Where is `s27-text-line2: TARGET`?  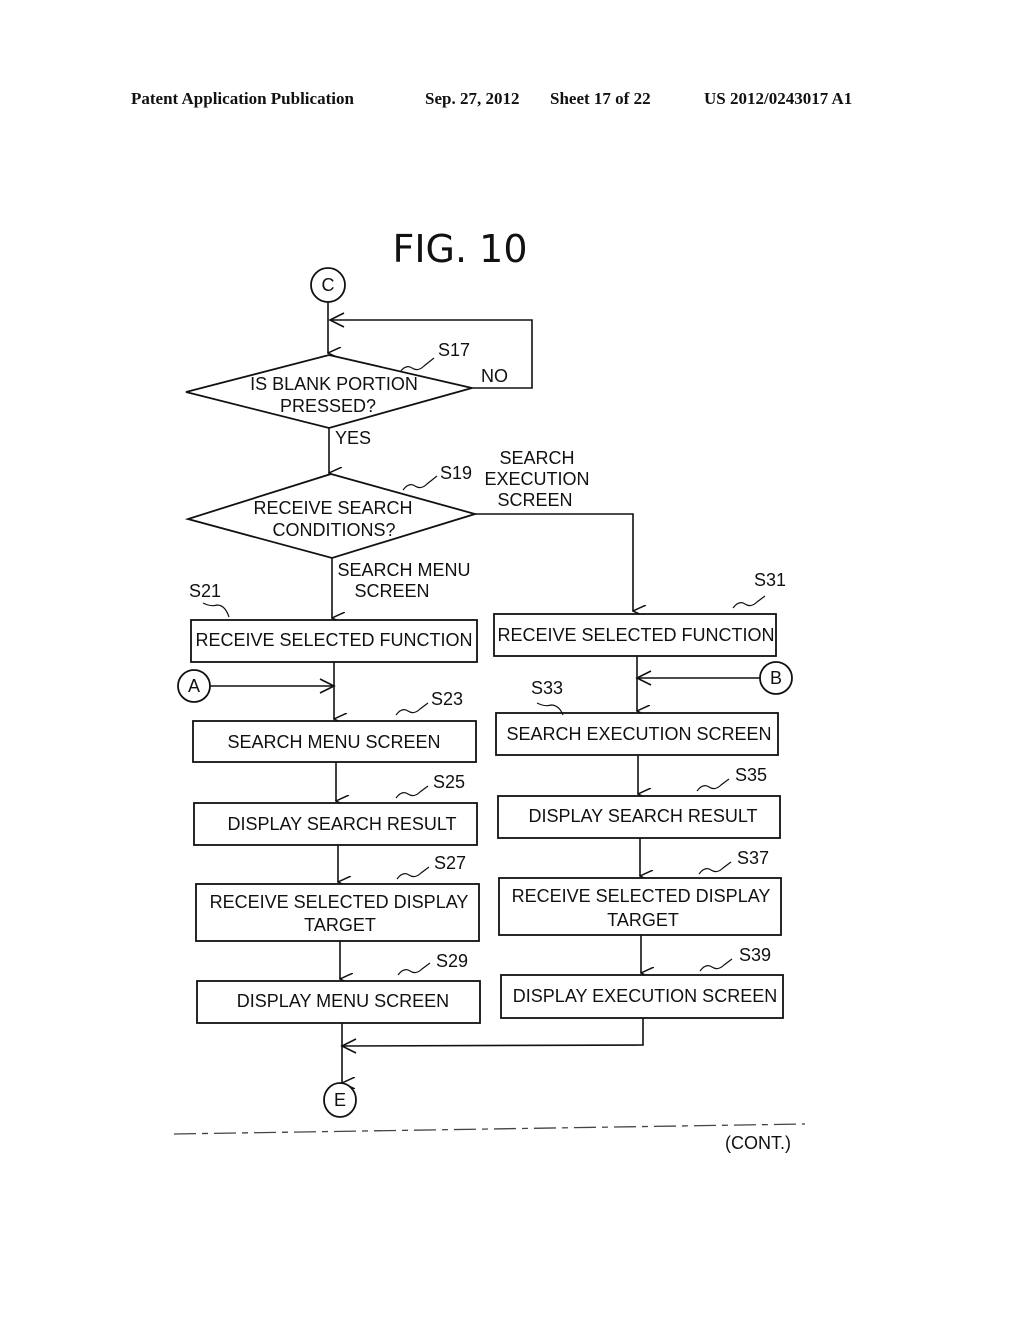
s27-text-line2: TARGET is located at coordinates (340, 925).